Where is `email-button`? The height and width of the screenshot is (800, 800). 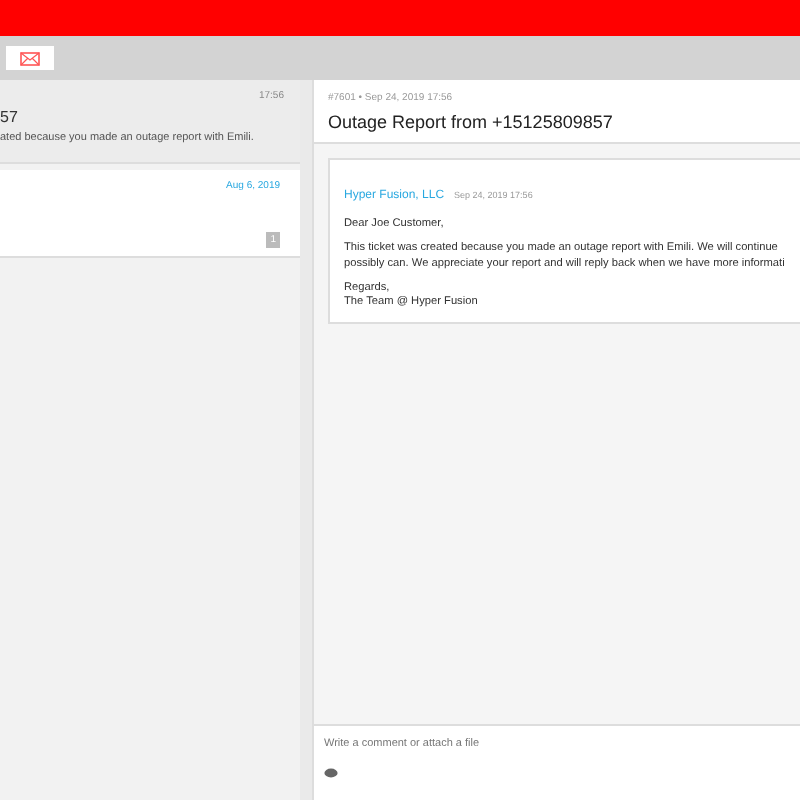 email-button is located at coordinates (30, 58).